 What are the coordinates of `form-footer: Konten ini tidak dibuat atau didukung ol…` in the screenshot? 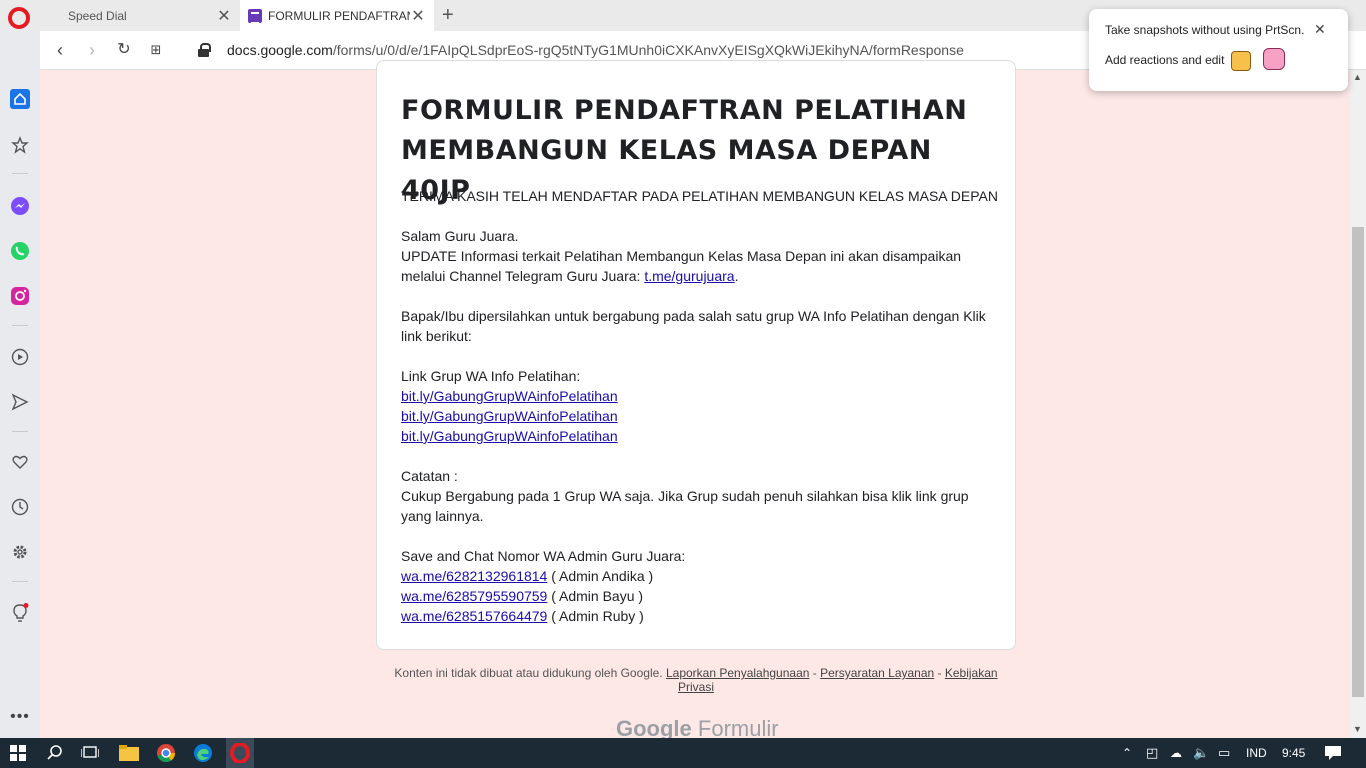 It's located at (696, 680).